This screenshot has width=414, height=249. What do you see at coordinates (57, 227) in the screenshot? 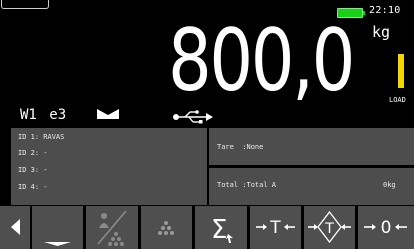
I see `minimize-button` at bounding box center [57, 227].